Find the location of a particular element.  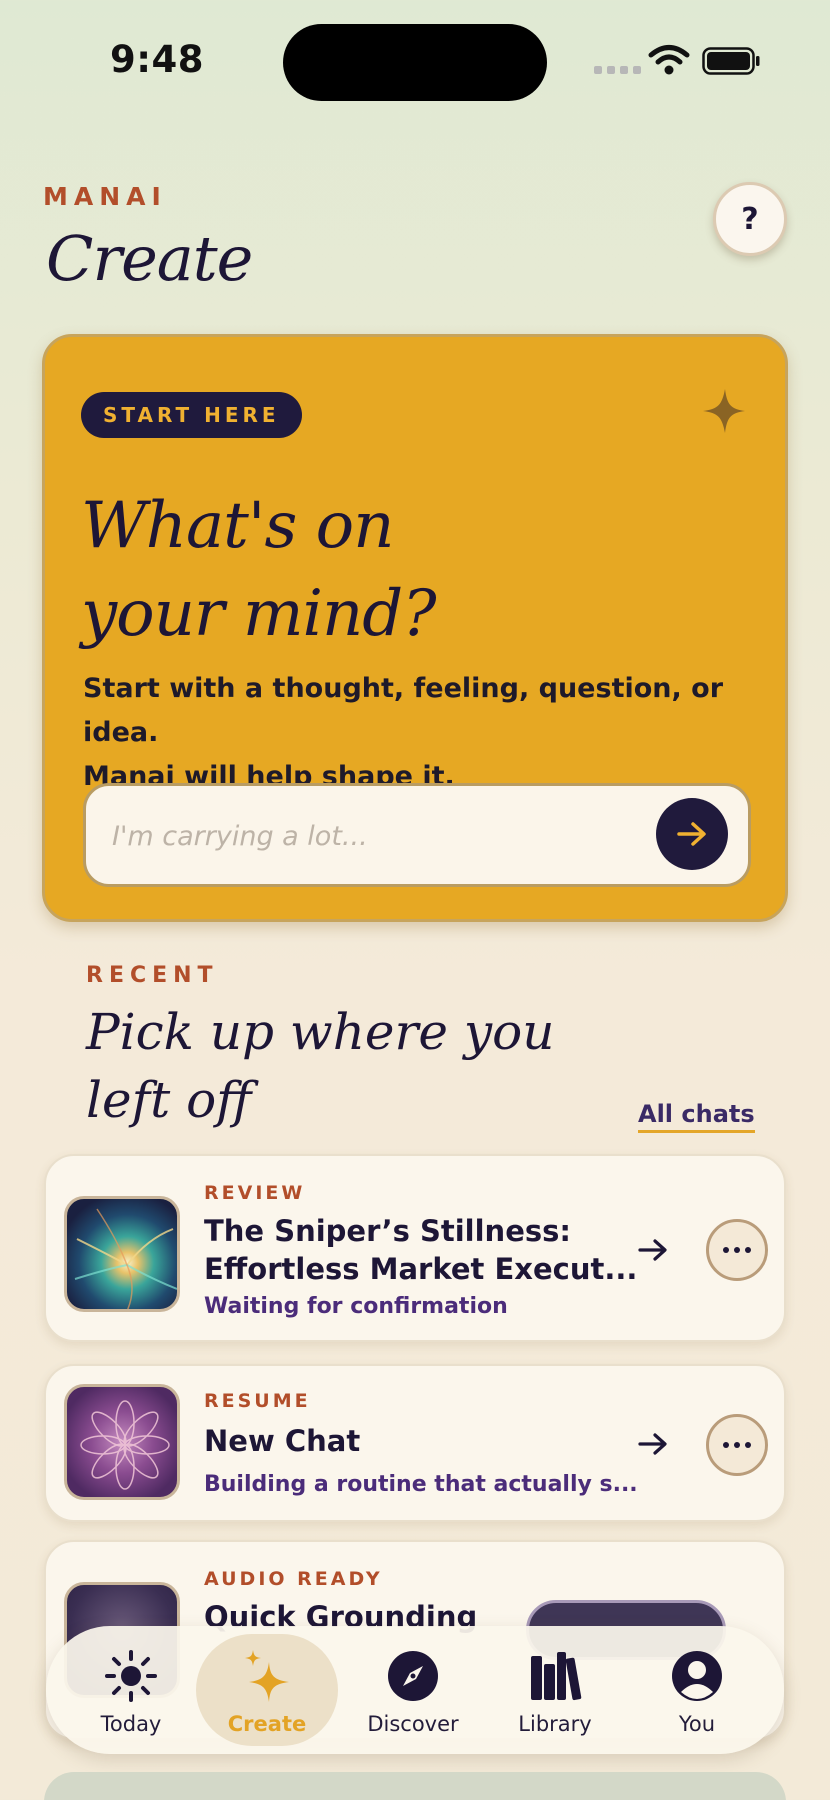

page-title: Create is located at coordinates (149, 258).